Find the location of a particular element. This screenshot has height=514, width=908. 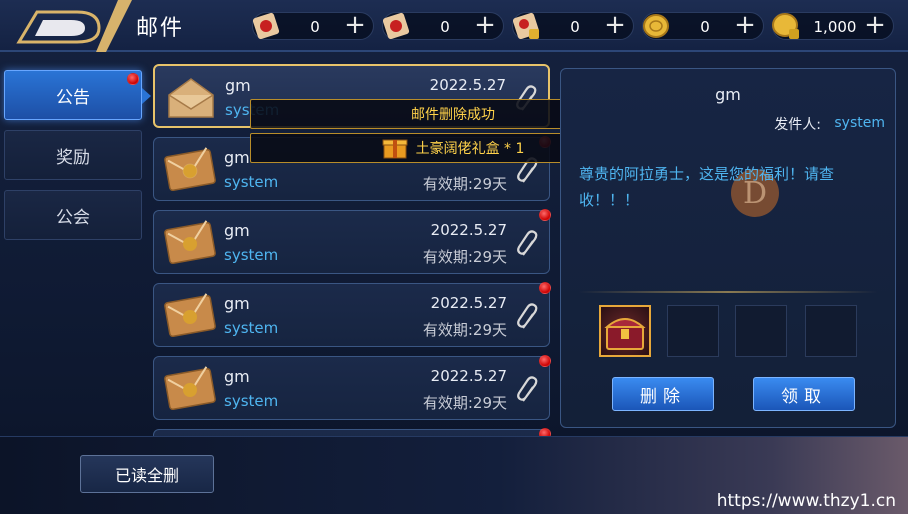

tab-announcement: 公告 is located at coordinates (77, 95).